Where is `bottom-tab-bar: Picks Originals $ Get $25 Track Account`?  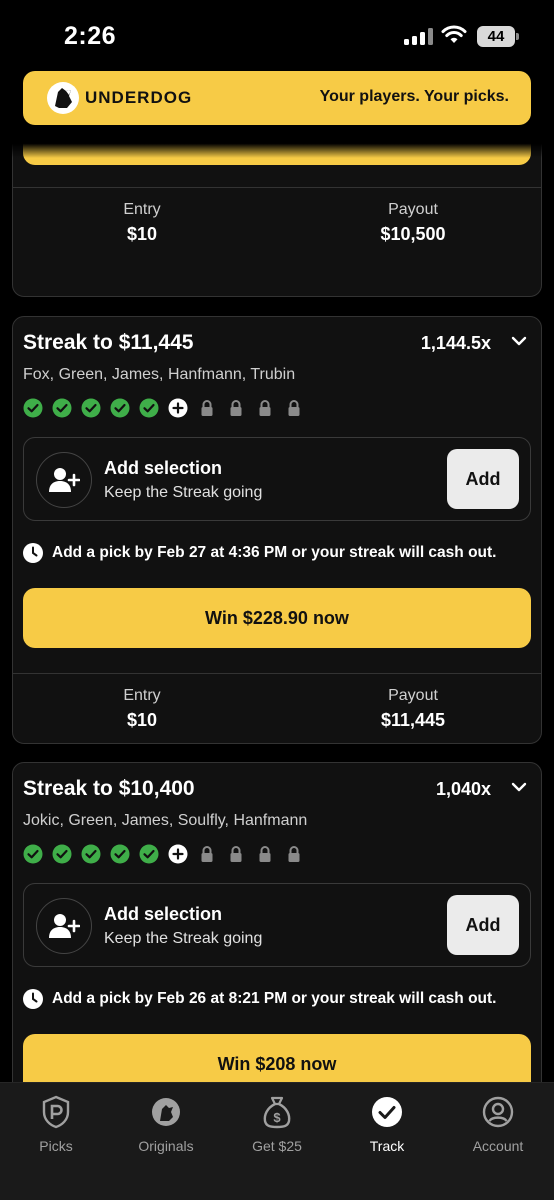
bottom-tab-bar: Picks Originals $ Get $25 Track Account is located at coordinates (277, 1141).